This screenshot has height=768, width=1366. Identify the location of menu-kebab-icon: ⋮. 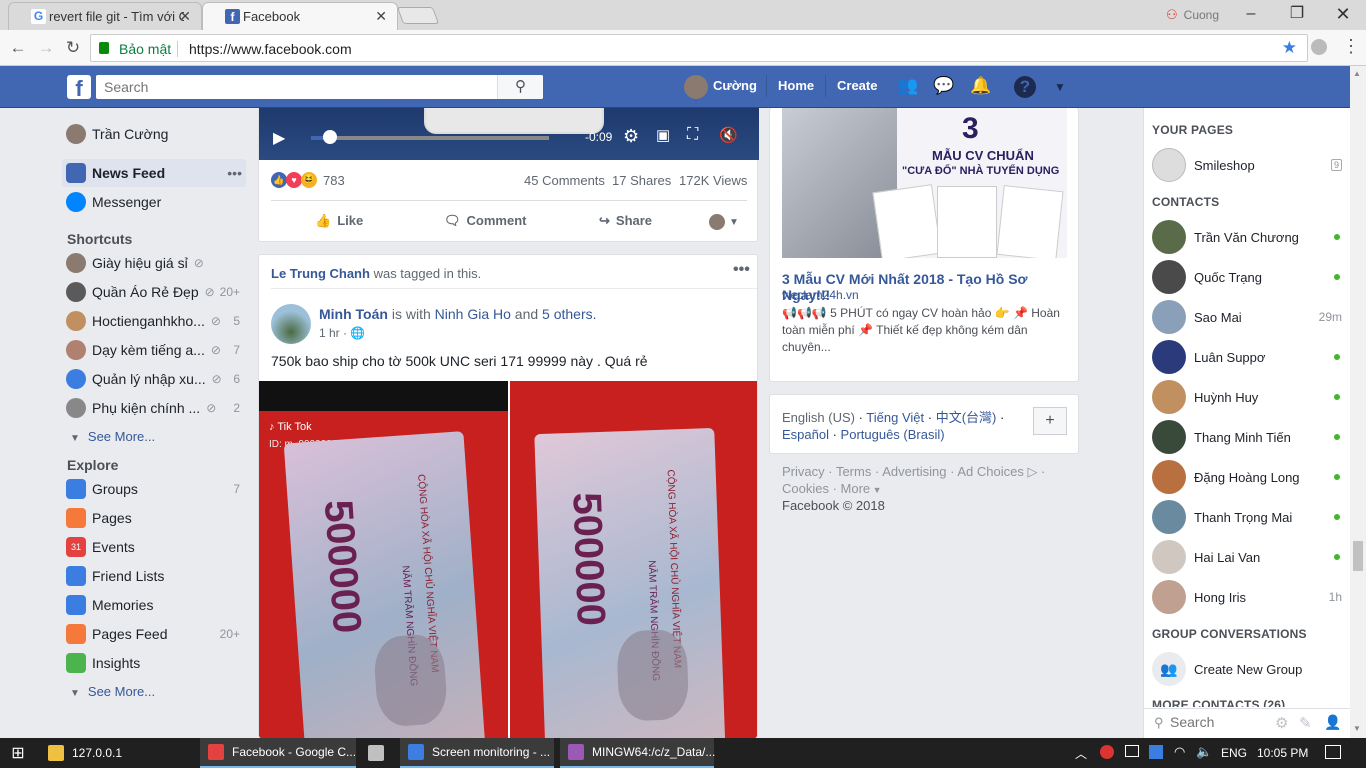
(1351, 46).